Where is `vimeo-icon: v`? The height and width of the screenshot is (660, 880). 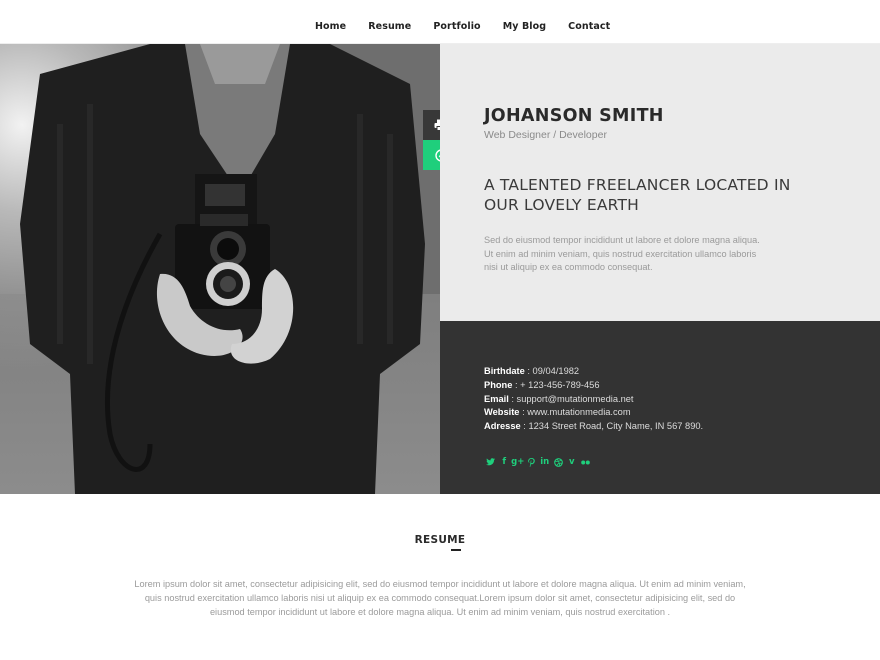 vimeo-icon: v is located at coordinates (572, 462).